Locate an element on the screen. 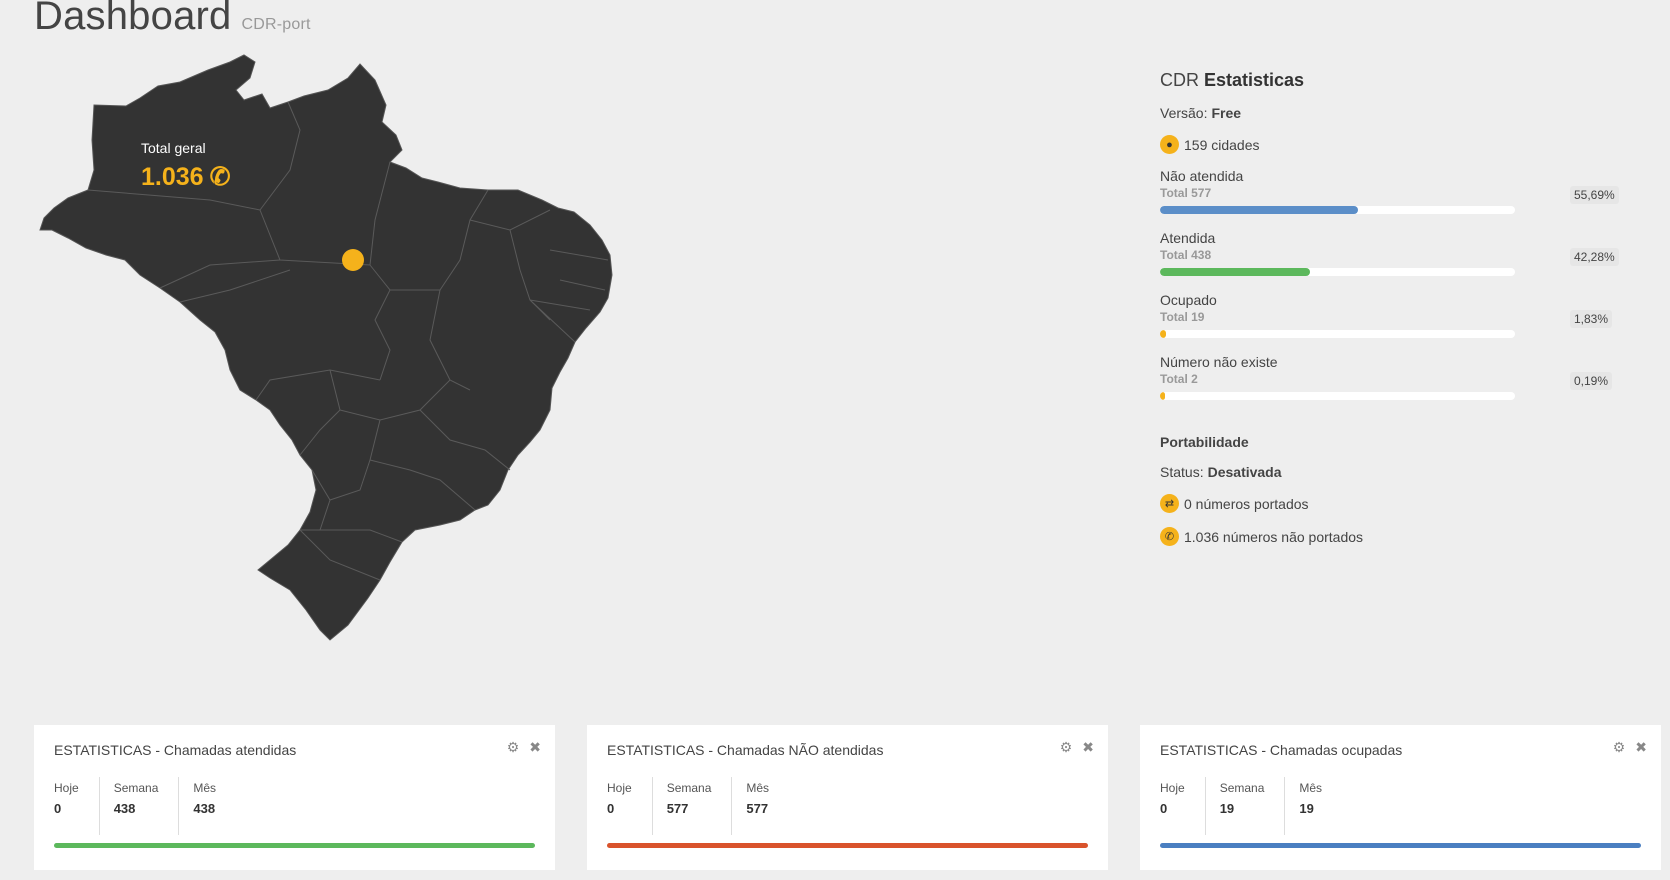 Image resolution: width=1670 pixels, height=880 pixels. metric-name: Atendida is located at coordinates (1188, 238).